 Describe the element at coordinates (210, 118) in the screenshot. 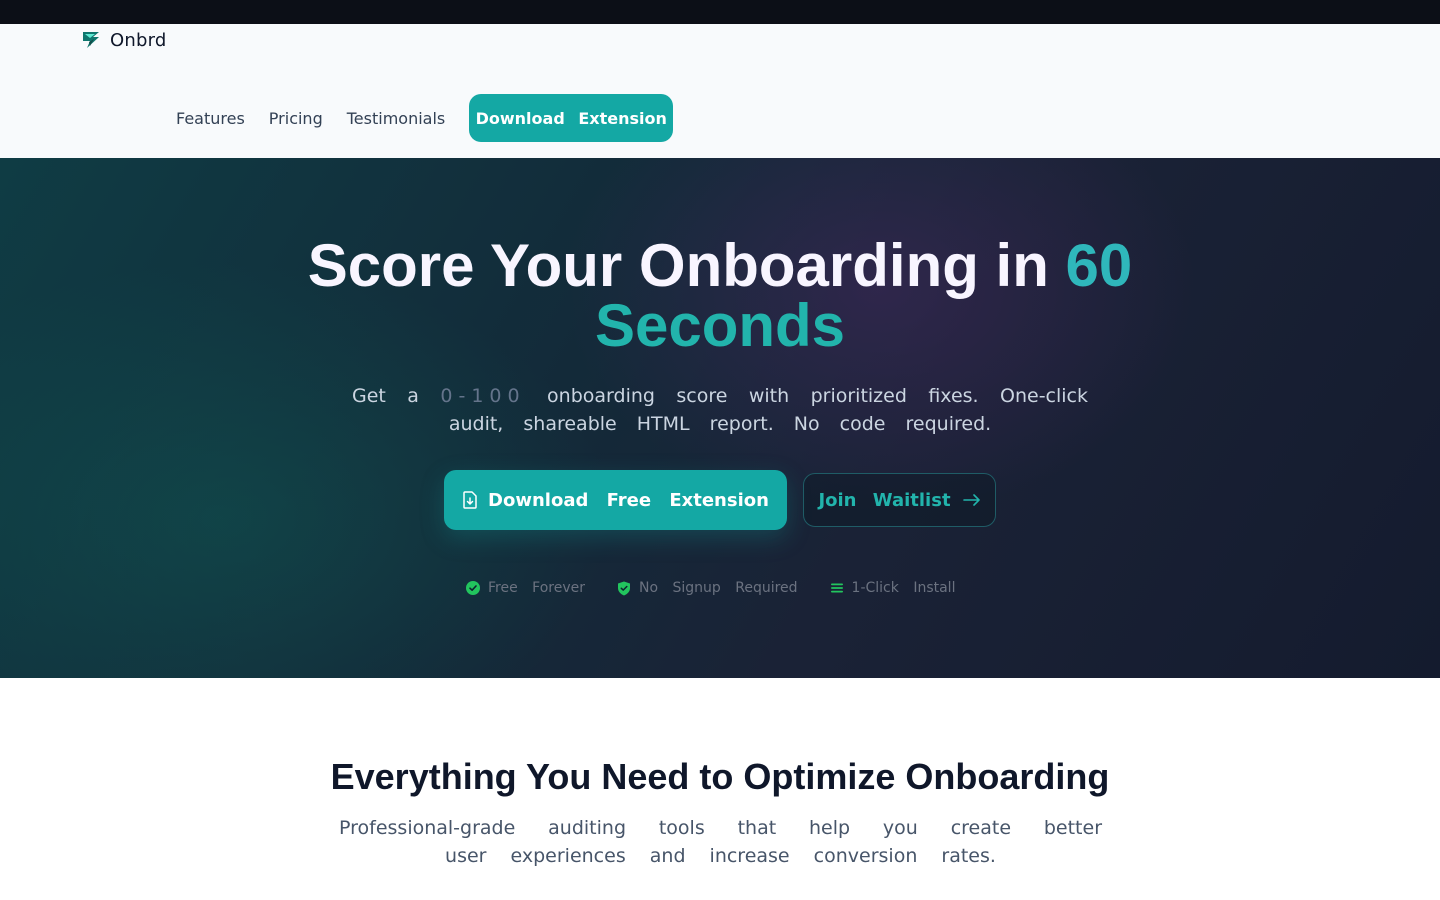

I see `nav-features: Features` at that location.